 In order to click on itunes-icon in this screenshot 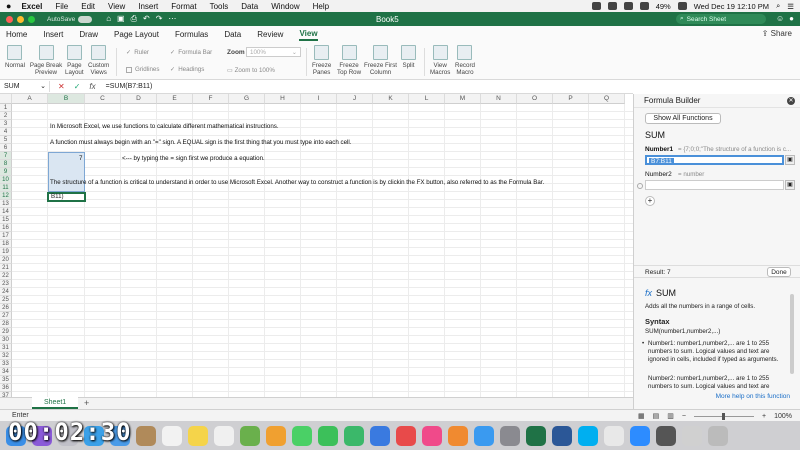, I will do `click(432, 435)`.